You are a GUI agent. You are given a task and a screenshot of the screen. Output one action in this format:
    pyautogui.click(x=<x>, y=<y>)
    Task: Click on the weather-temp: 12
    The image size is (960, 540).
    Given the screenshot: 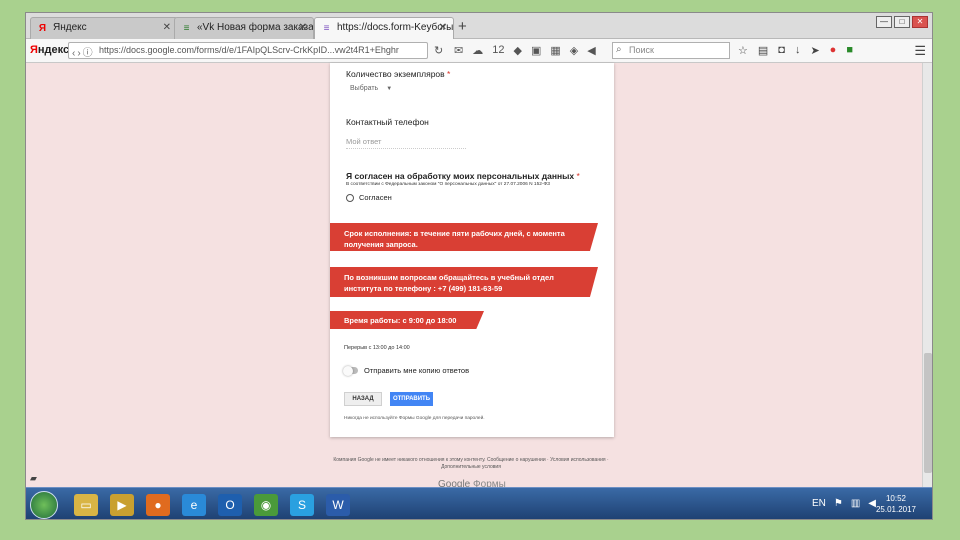 What is the action you would take?
    pyautogui.click(x=498, y=50)
    